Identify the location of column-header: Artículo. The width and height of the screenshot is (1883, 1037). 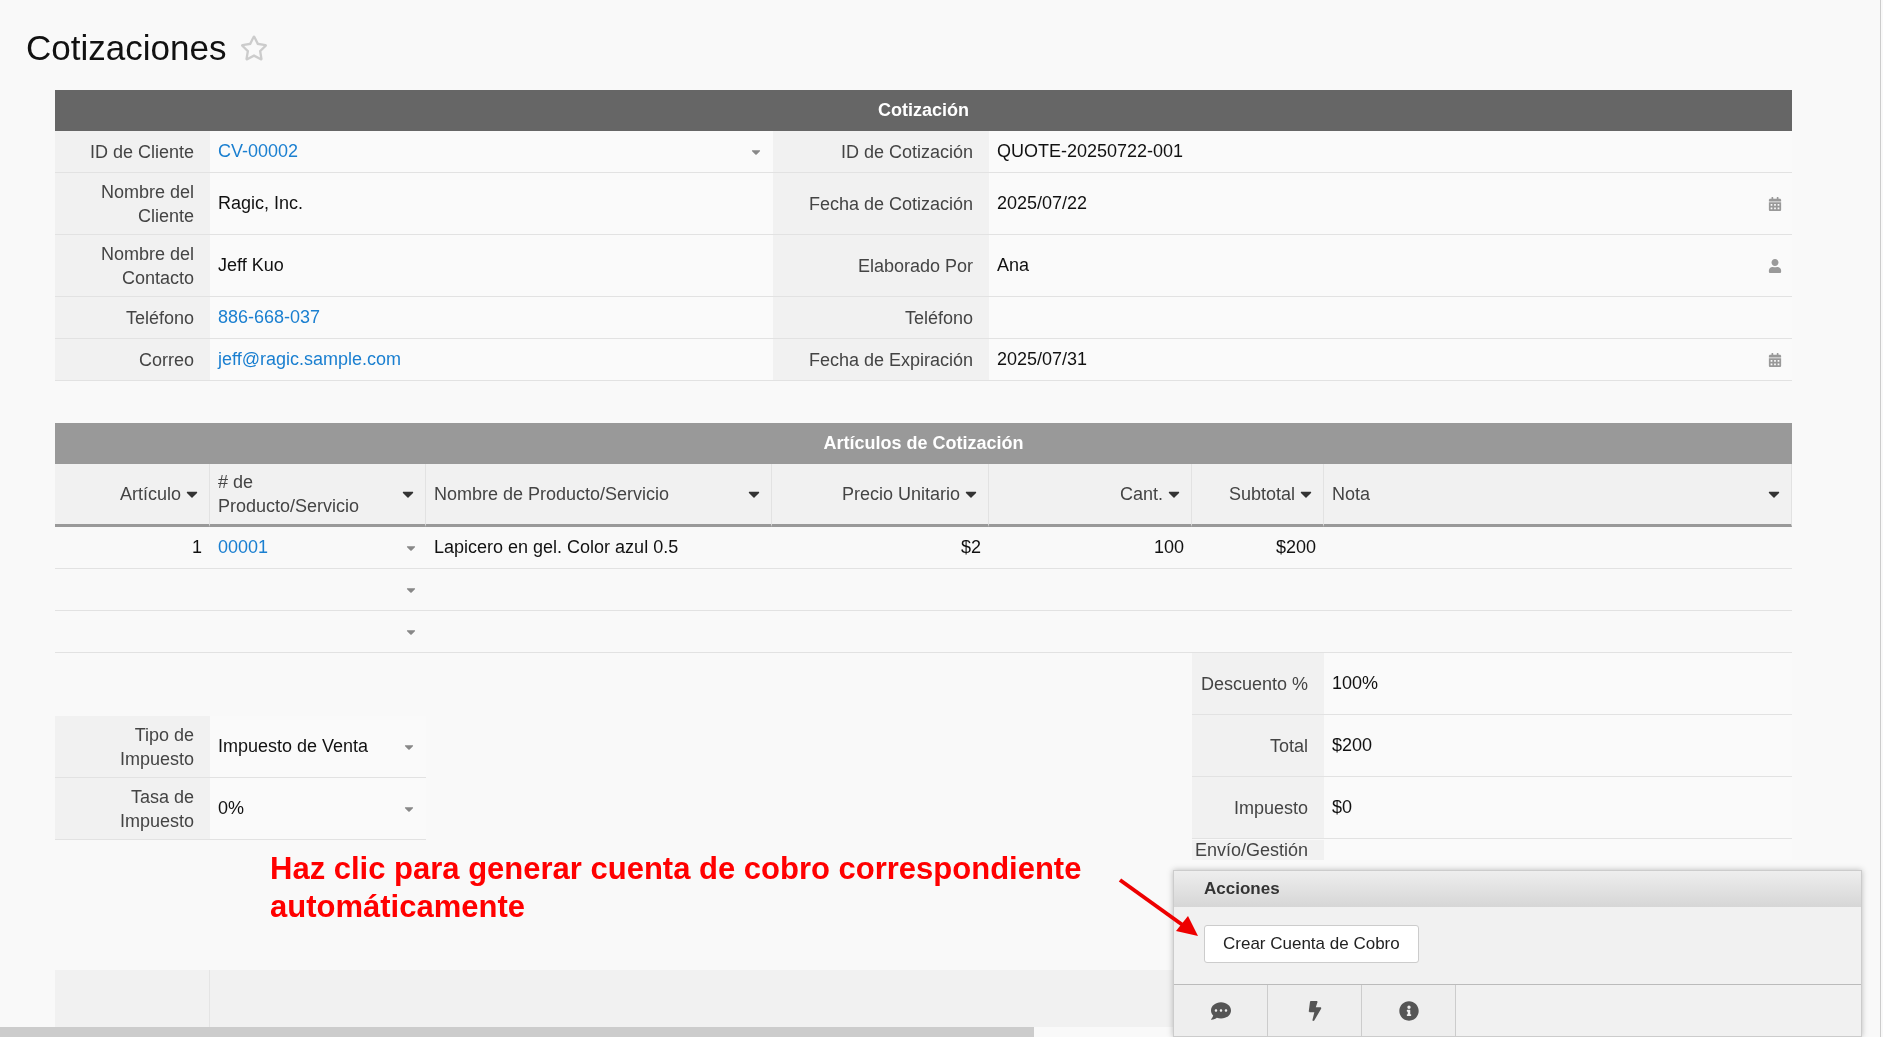
(132, 495).